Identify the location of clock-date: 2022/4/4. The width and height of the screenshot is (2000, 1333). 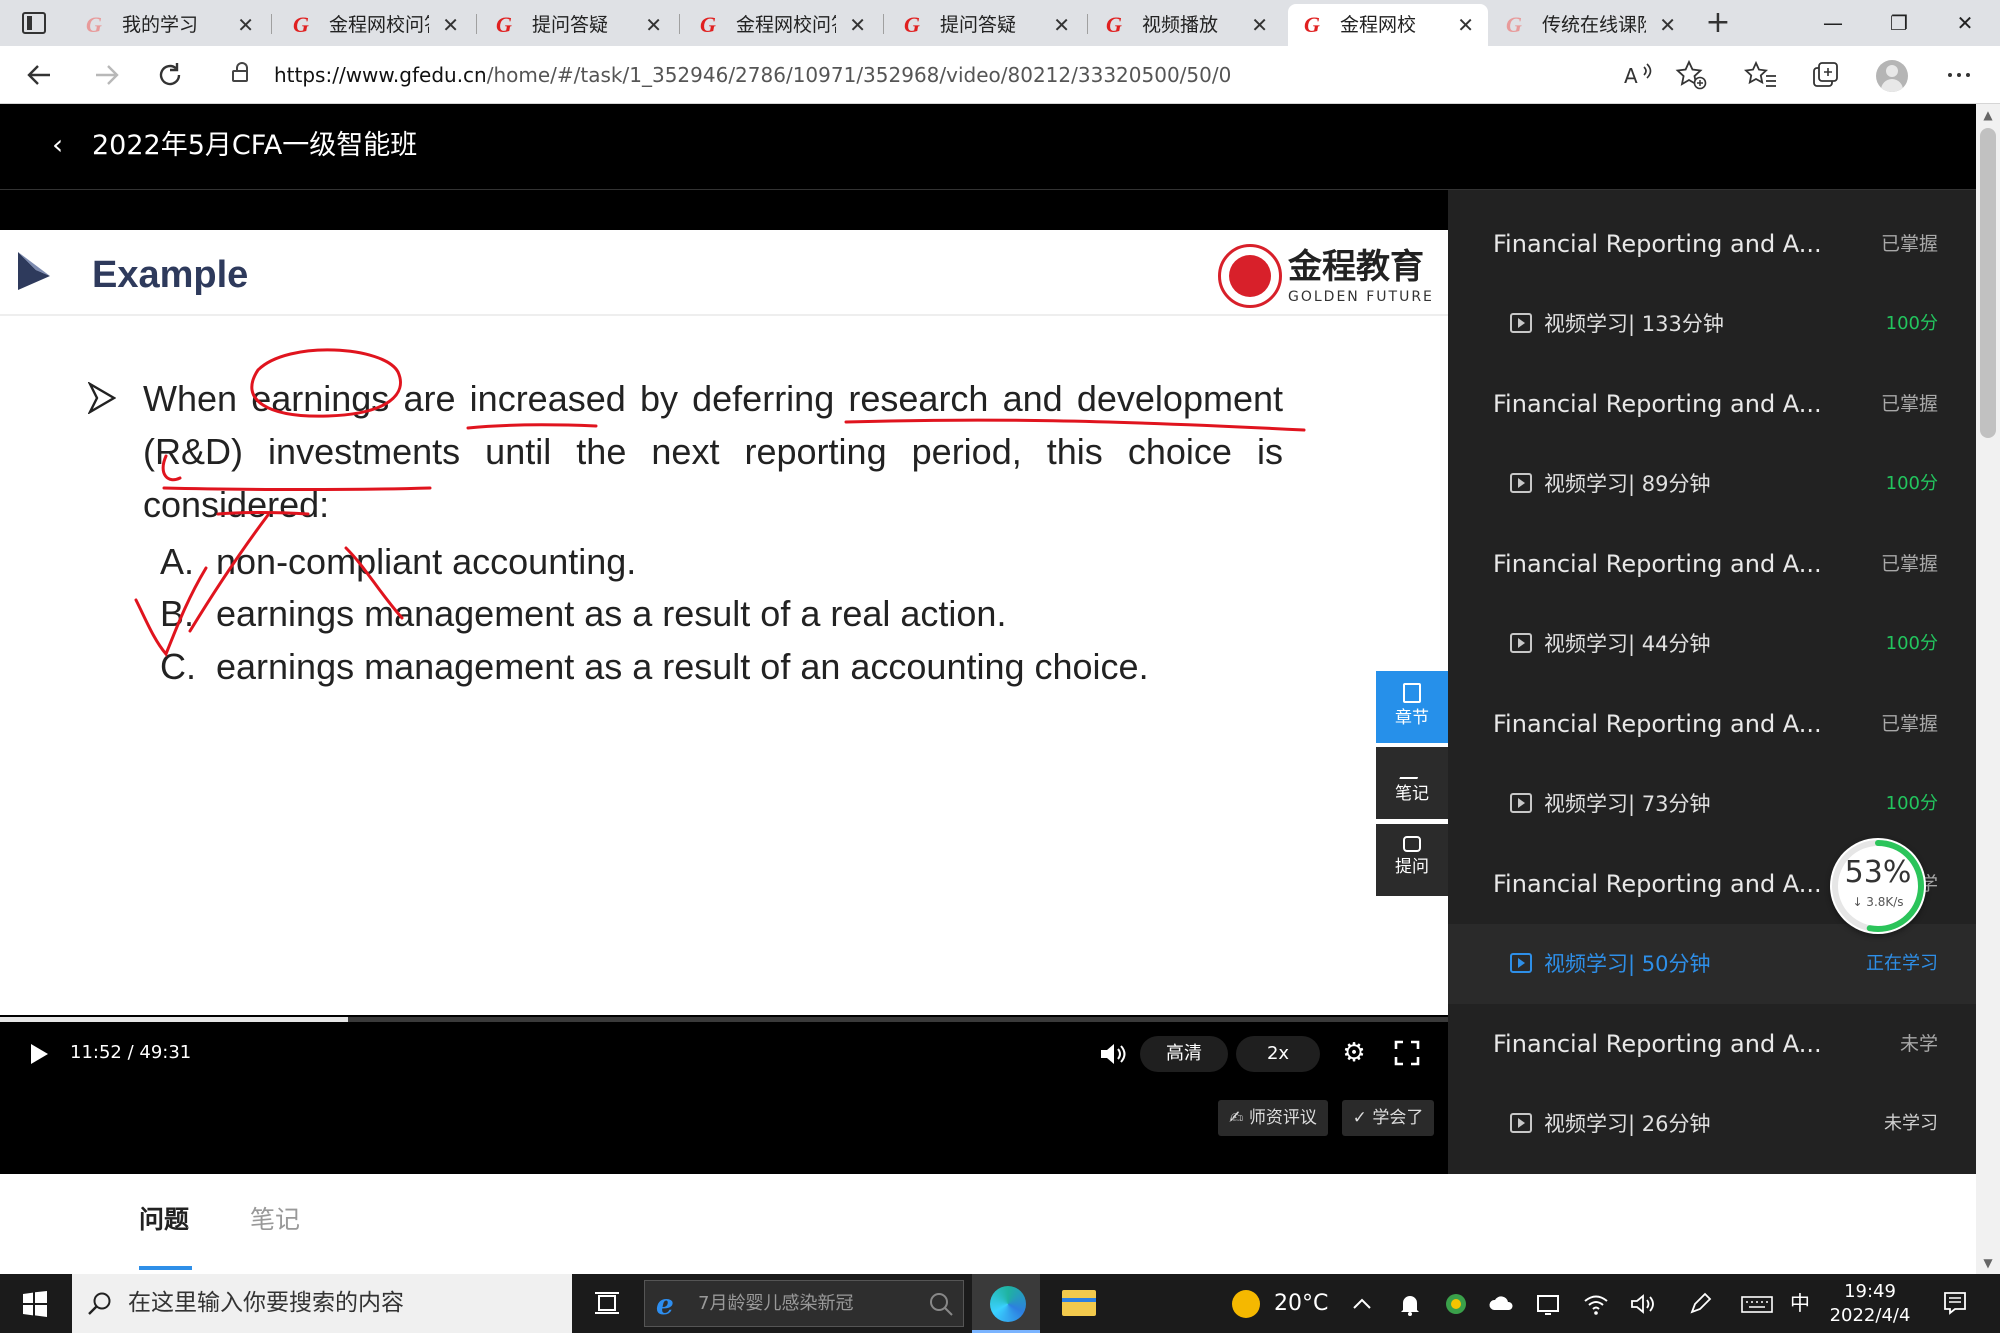
(1870, 1316).